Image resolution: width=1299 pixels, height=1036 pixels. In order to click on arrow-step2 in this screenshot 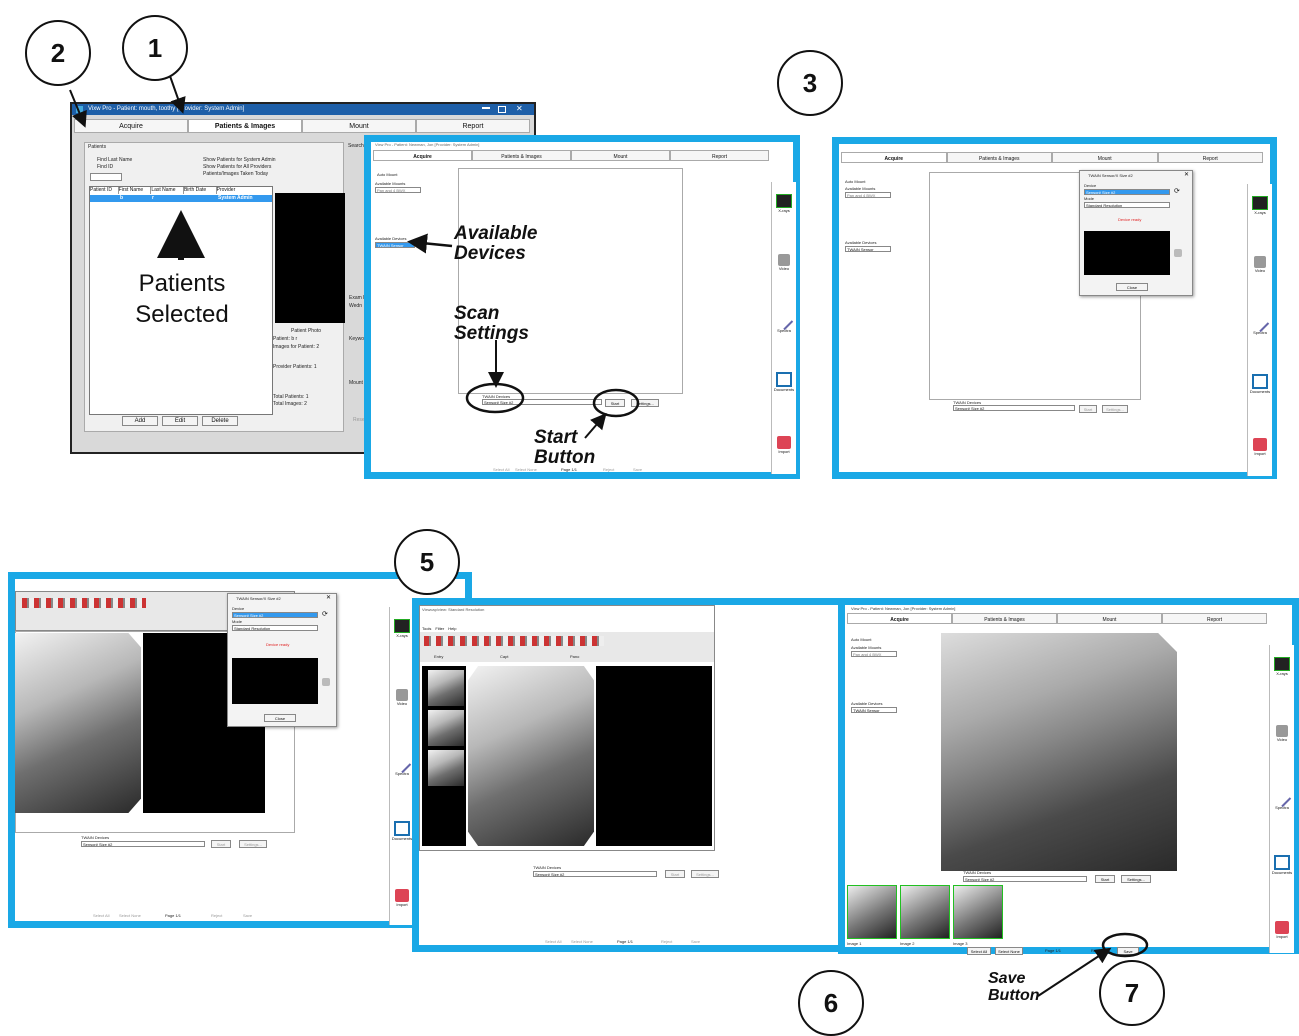, I will do `click(78, 108)`.